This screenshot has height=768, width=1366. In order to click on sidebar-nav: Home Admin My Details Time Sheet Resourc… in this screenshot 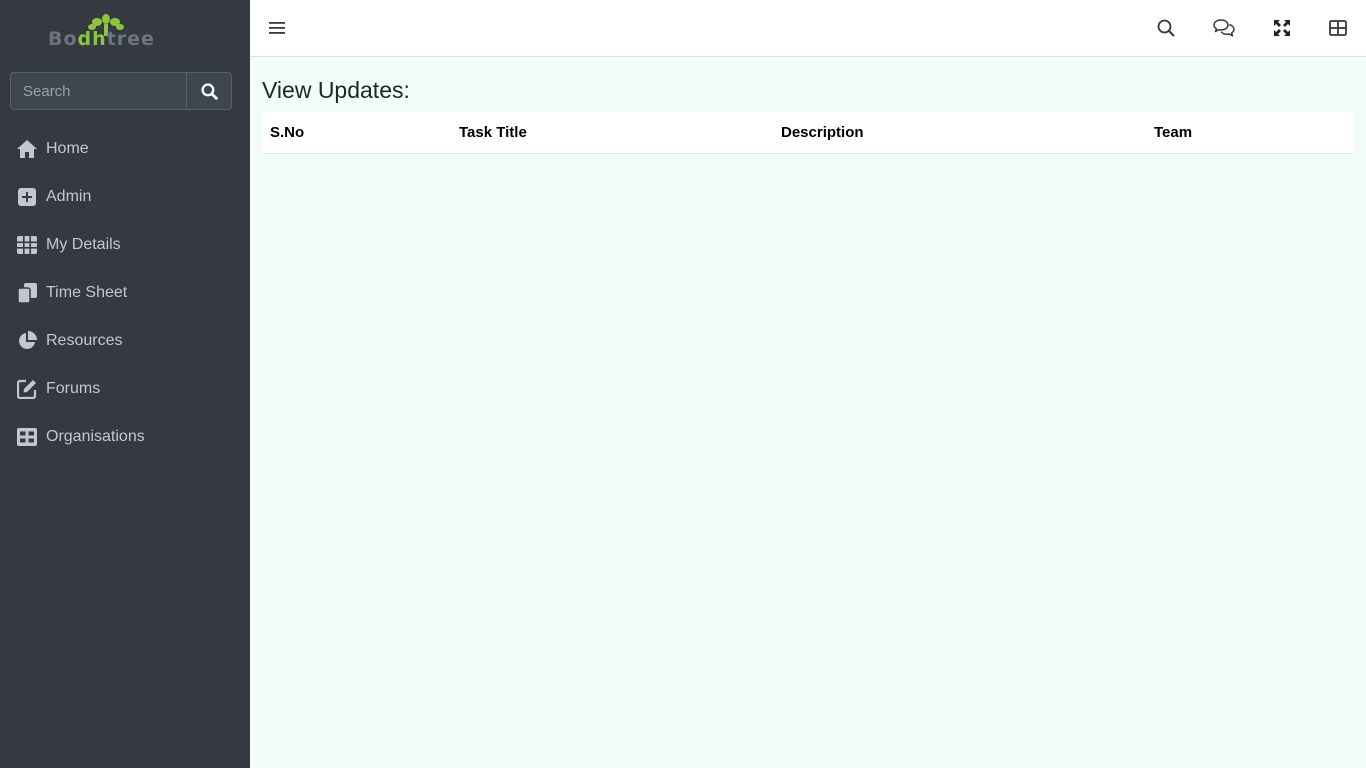, I will do `click(125, 293)`.